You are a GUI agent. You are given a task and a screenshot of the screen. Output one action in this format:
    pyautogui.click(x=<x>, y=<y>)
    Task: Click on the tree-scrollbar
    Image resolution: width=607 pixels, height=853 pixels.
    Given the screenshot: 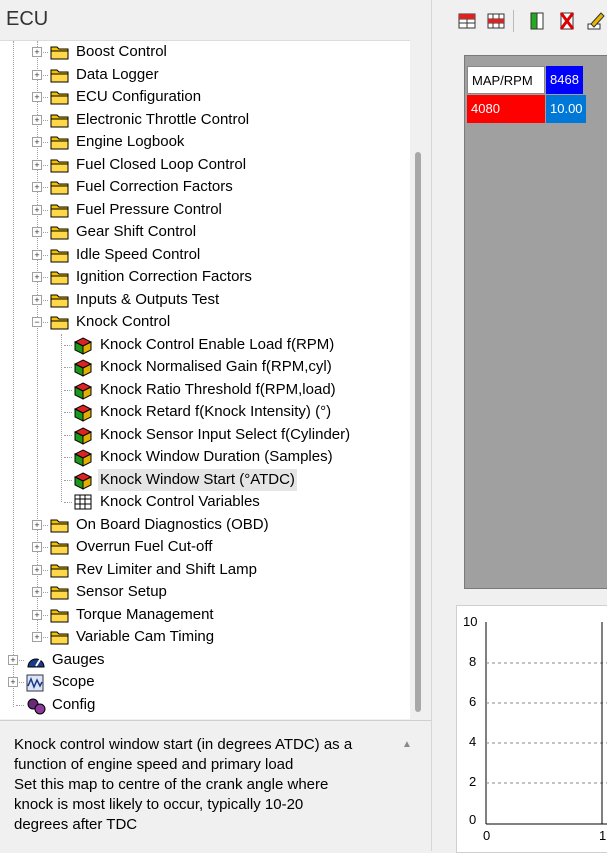 What is the action you would take?
    pyautogui.click(x=420, y=379)
    